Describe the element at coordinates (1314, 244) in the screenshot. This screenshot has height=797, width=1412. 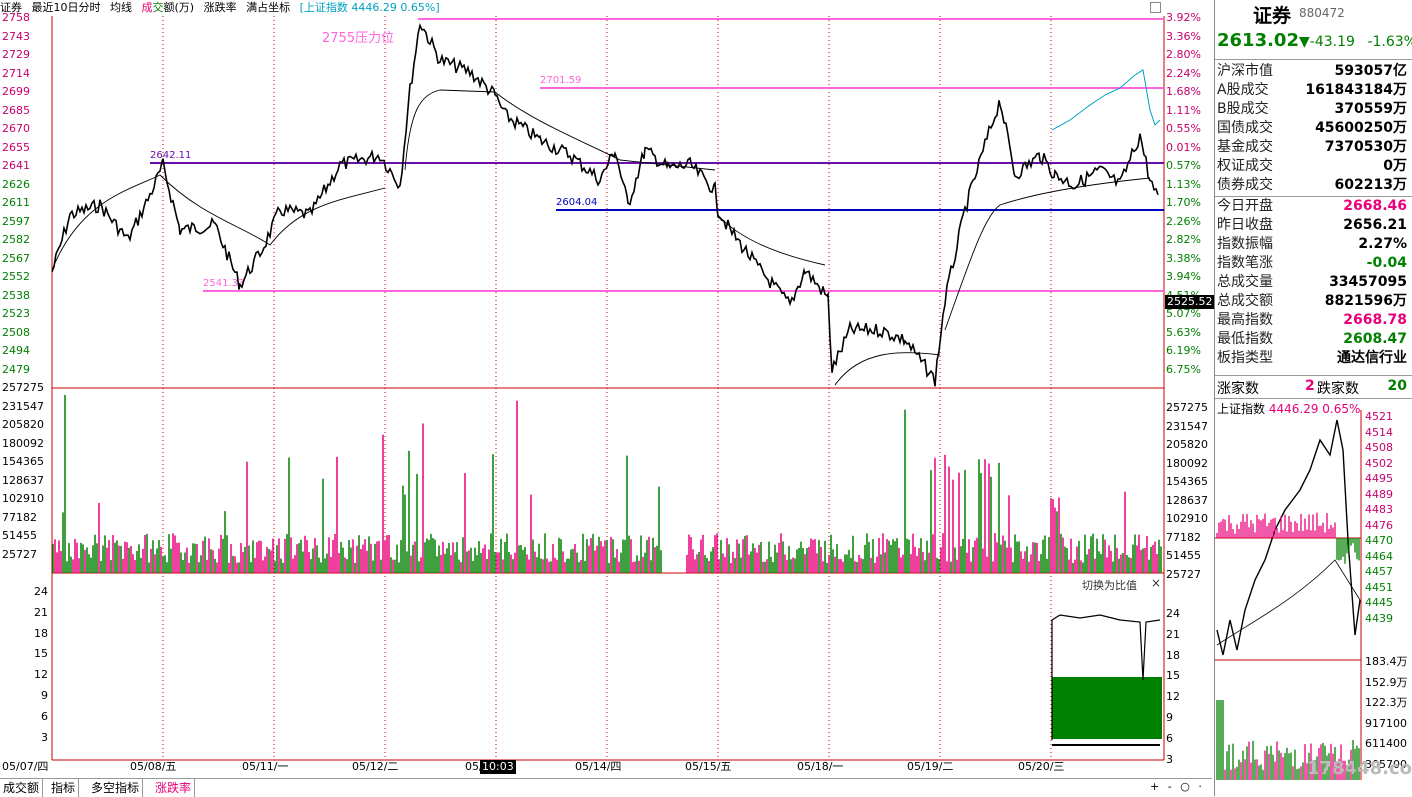
I see `quote-row: 指数振幅 2.27%` at that location.